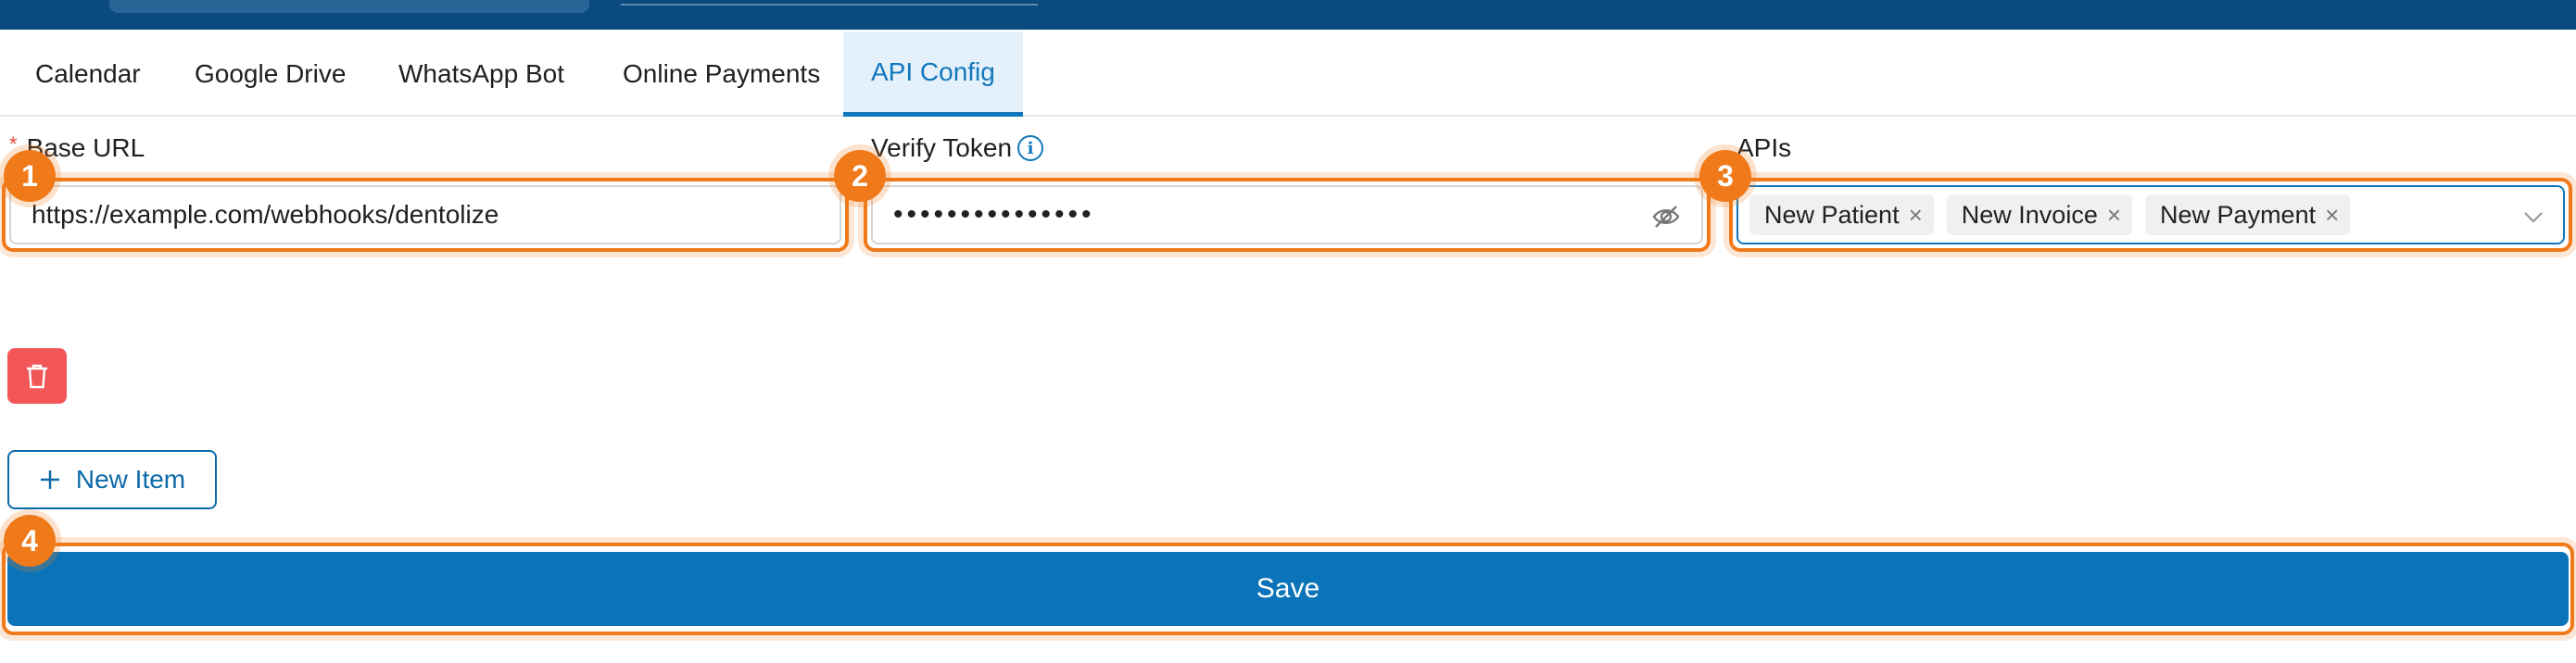 Image resolution: width=2576 pixels, height=663 pixels. Describe the element at coordinates (30, 176) in the screenshot. I see `annotation-badge-1: 1` at that location.